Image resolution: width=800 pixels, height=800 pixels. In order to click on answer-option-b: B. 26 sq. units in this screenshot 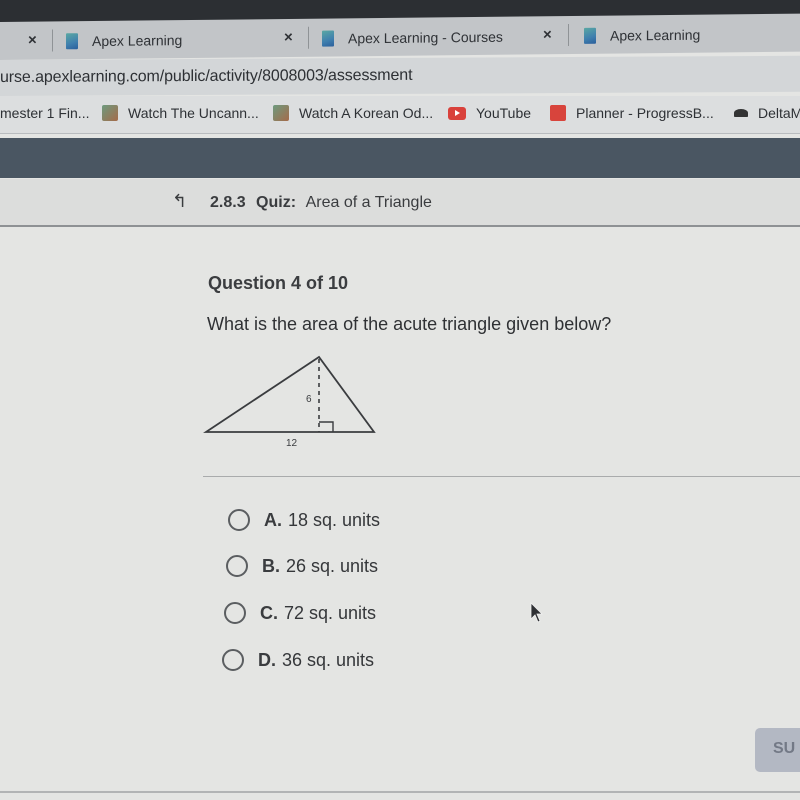, I will do `click(302, 566)`.